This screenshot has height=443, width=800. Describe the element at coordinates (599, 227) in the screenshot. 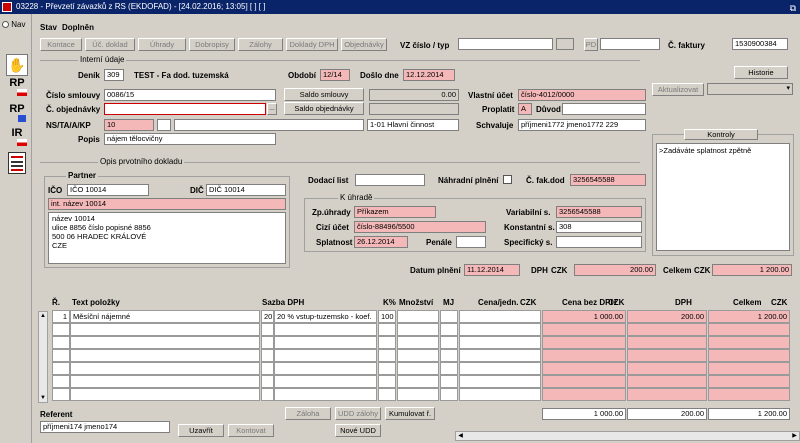

I see `konstantni-input: 308` at that location.